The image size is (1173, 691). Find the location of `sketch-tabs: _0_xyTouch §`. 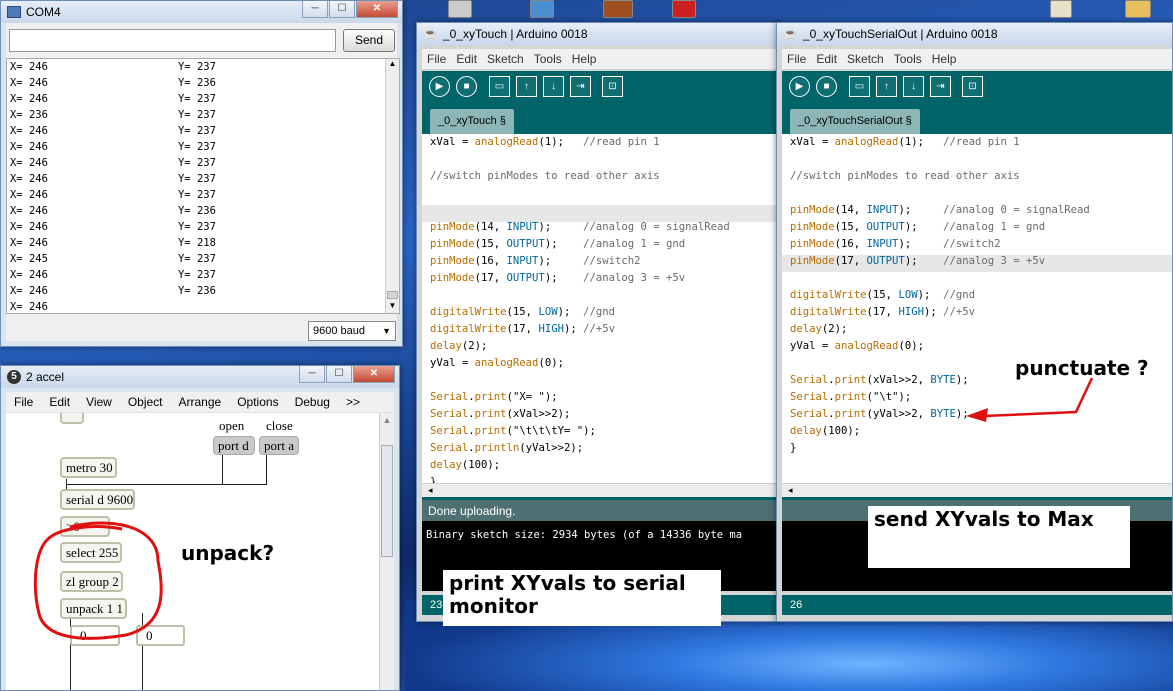

sketch-tabs: _0_xyTouch § is located at coordinates (600, 119).